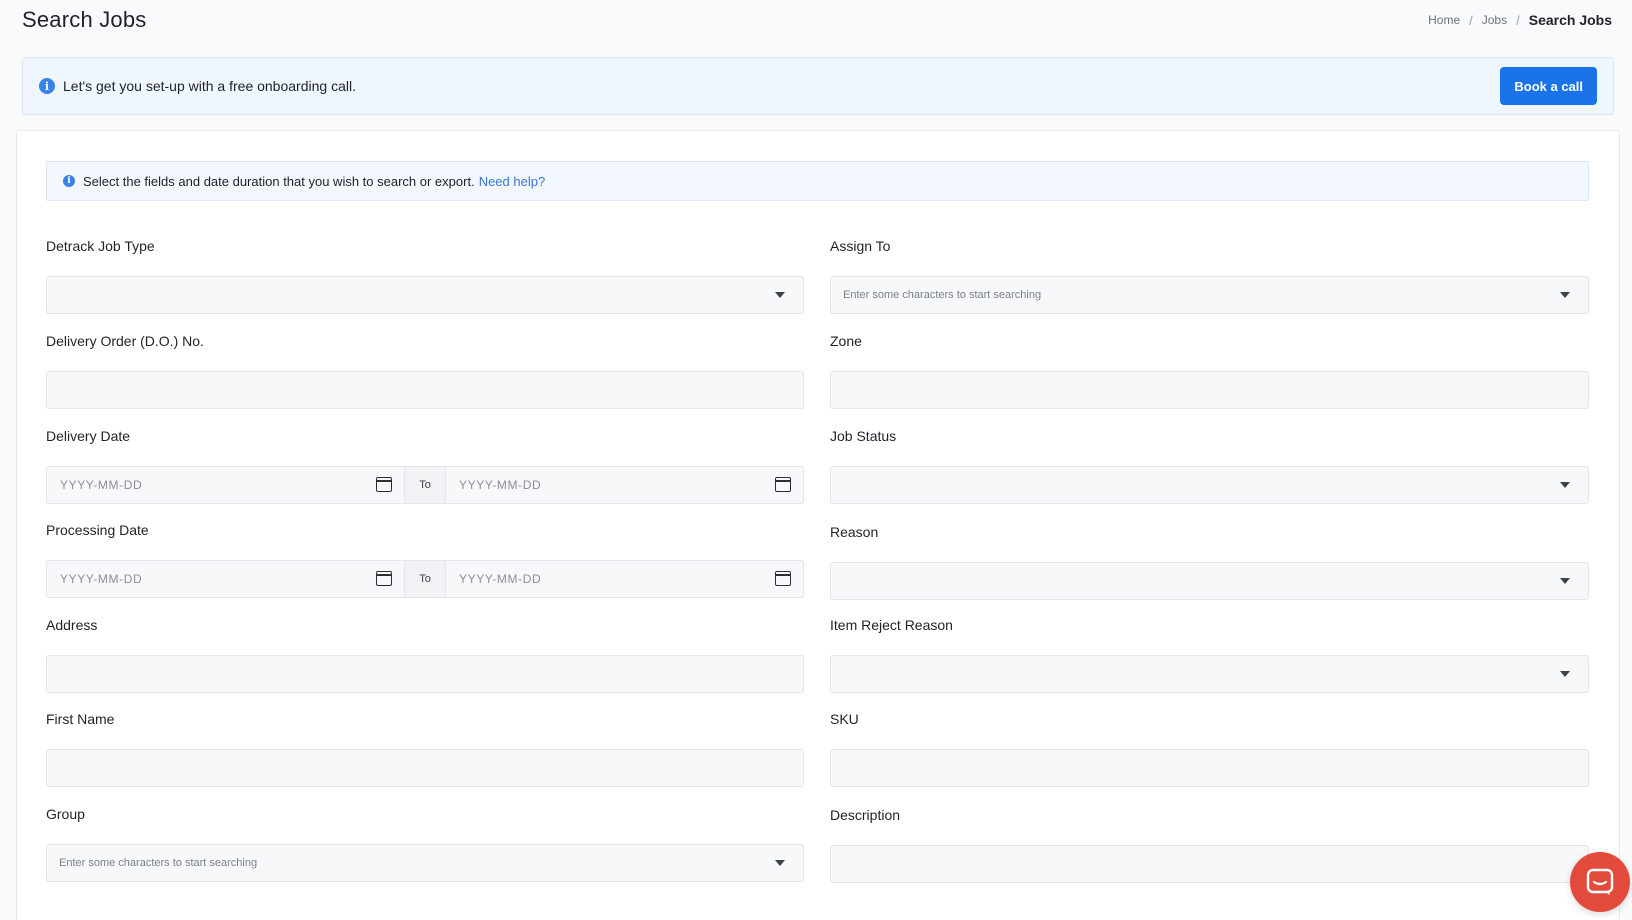  I want to click on group-label: Group, so click(65, 814).